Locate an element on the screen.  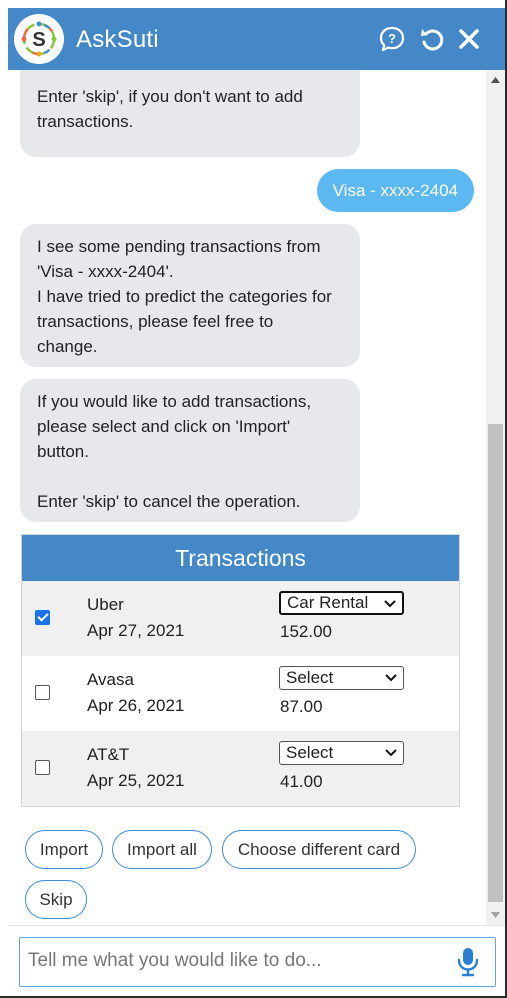
message-line: change. is located at coordinates (67, 346).